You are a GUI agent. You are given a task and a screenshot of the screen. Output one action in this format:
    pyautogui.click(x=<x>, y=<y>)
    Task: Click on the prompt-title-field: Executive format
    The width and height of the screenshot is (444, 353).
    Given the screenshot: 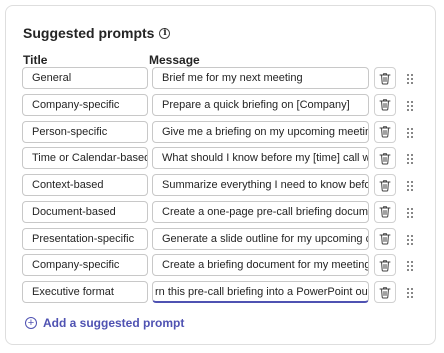 What is the action you would take?
    pyautogui.click(x=85, y=292)
    